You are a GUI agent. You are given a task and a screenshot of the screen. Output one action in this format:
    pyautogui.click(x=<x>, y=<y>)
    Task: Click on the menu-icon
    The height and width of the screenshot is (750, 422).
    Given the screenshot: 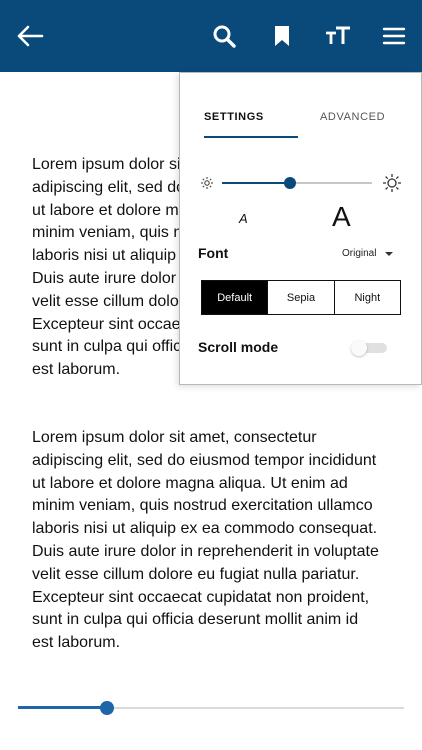 What is the action you would take?
    pyautogui.click(x=394, y=36)
    